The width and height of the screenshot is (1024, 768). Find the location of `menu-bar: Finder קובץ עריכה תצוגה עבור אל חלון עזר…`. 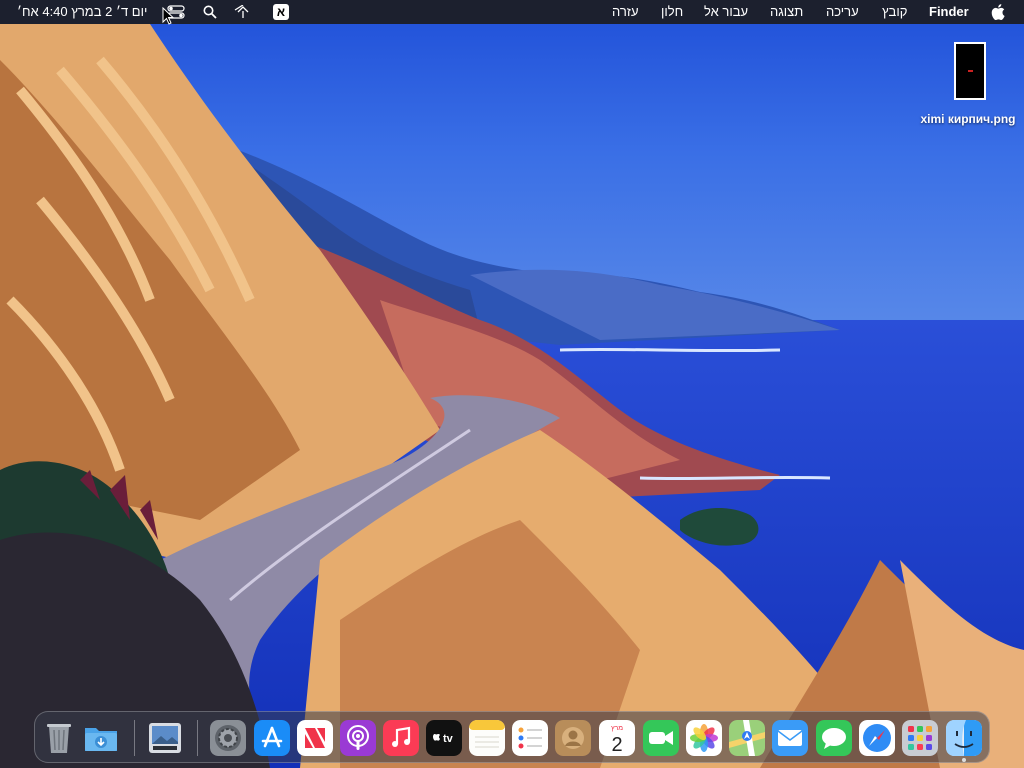

menu-bar: Finder קובץ עריכה תצוגה עבור אל חלון עזר… is located at coordinates (512, 12).